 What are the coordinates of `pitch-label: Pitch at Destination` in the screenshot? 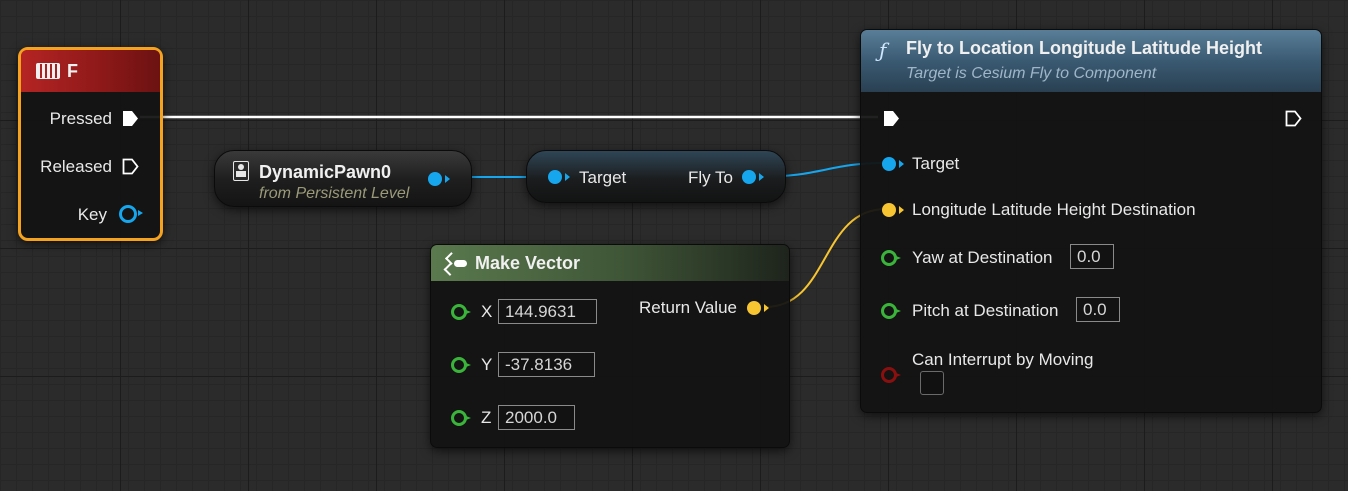 It's located at (985, 310).